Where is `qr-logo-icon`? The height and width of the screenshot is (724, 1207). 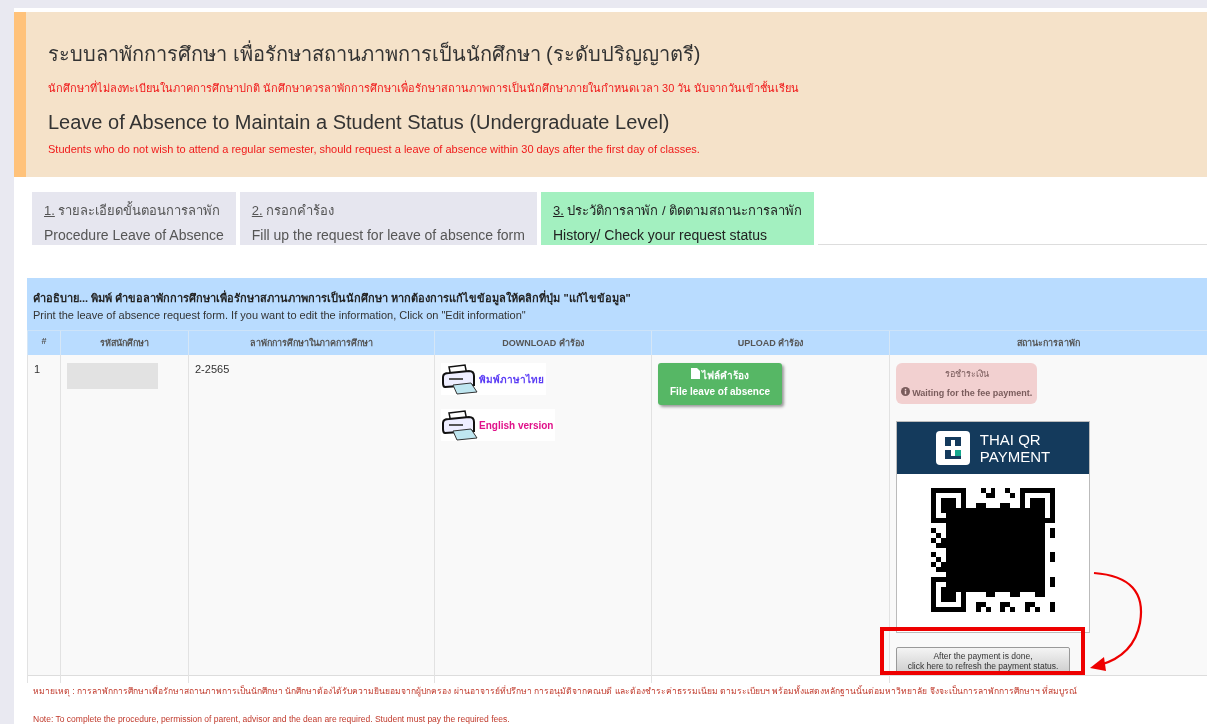
qr-logo-icon is located at coordinates (952, 448).